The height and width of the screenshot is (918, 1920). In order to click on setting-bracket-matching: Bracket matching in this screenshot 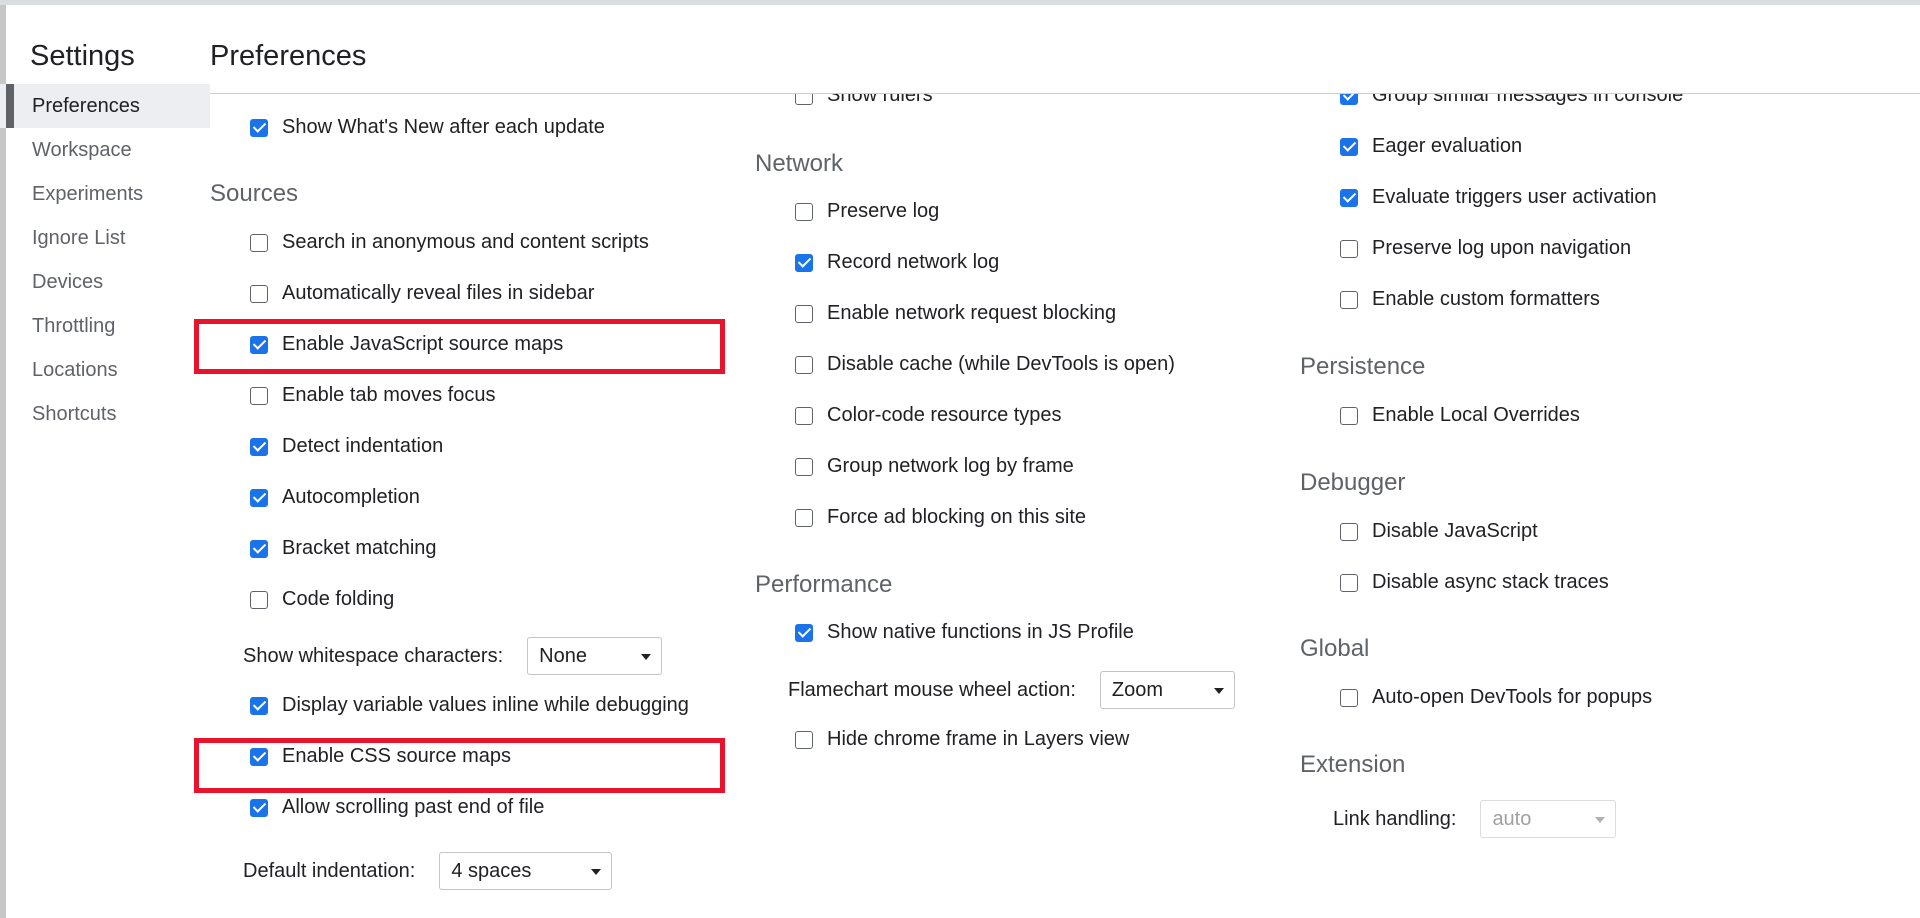, I will do `click(343, 548)`.